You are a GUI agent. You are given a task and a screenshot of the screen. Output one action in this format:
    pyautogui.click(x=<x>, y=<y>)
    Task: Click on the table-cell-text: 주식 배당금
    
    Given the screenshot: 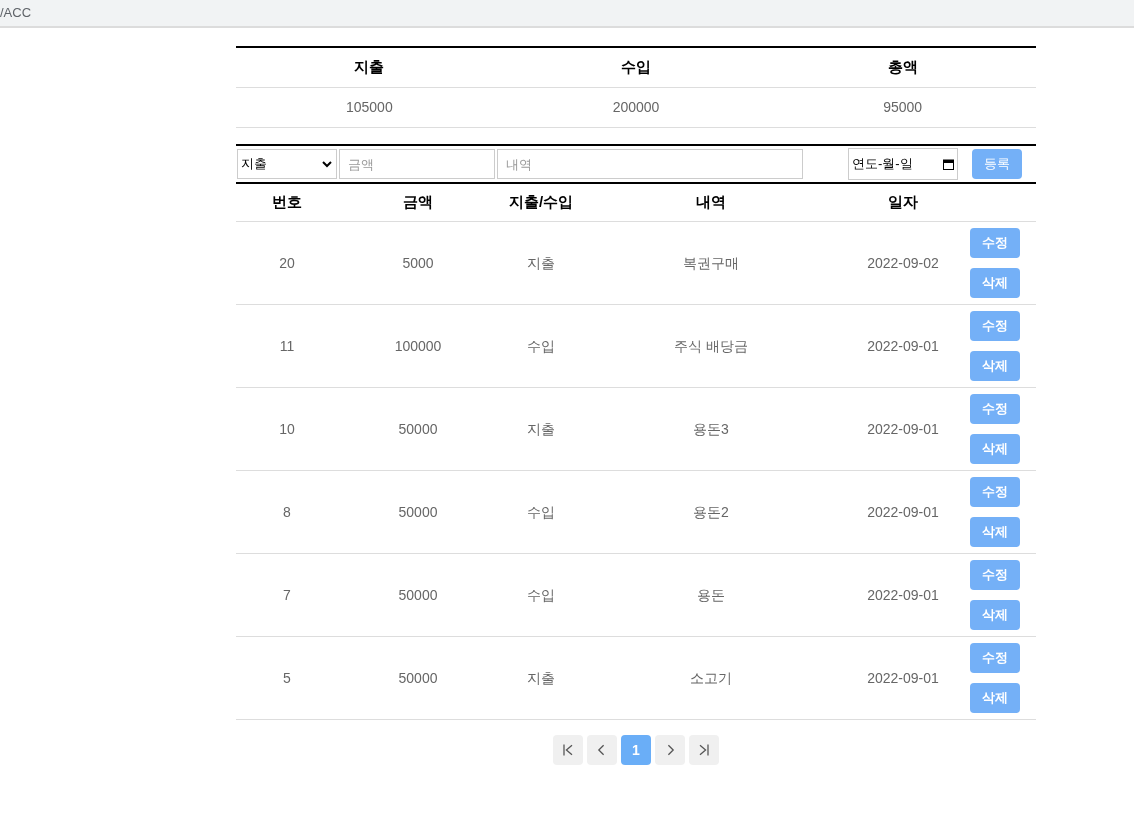 What is the action you would take?
    pyautogui.click(x=711, y=346)
    